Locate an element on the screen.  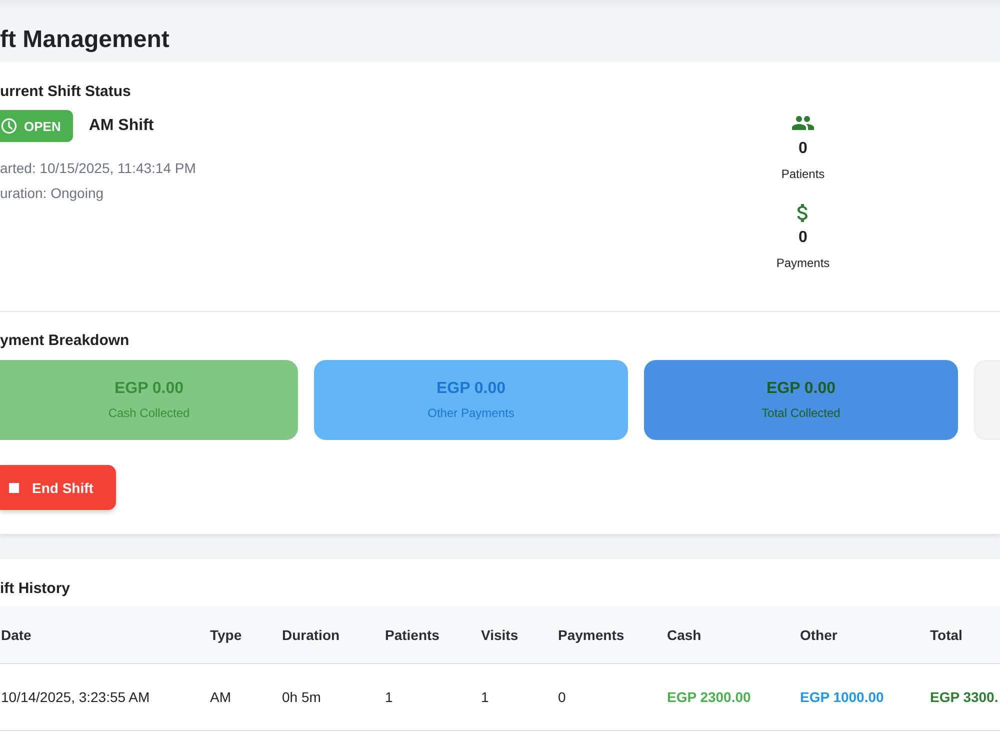
amount-label: Total Collected is located at coordinates (801, 413).